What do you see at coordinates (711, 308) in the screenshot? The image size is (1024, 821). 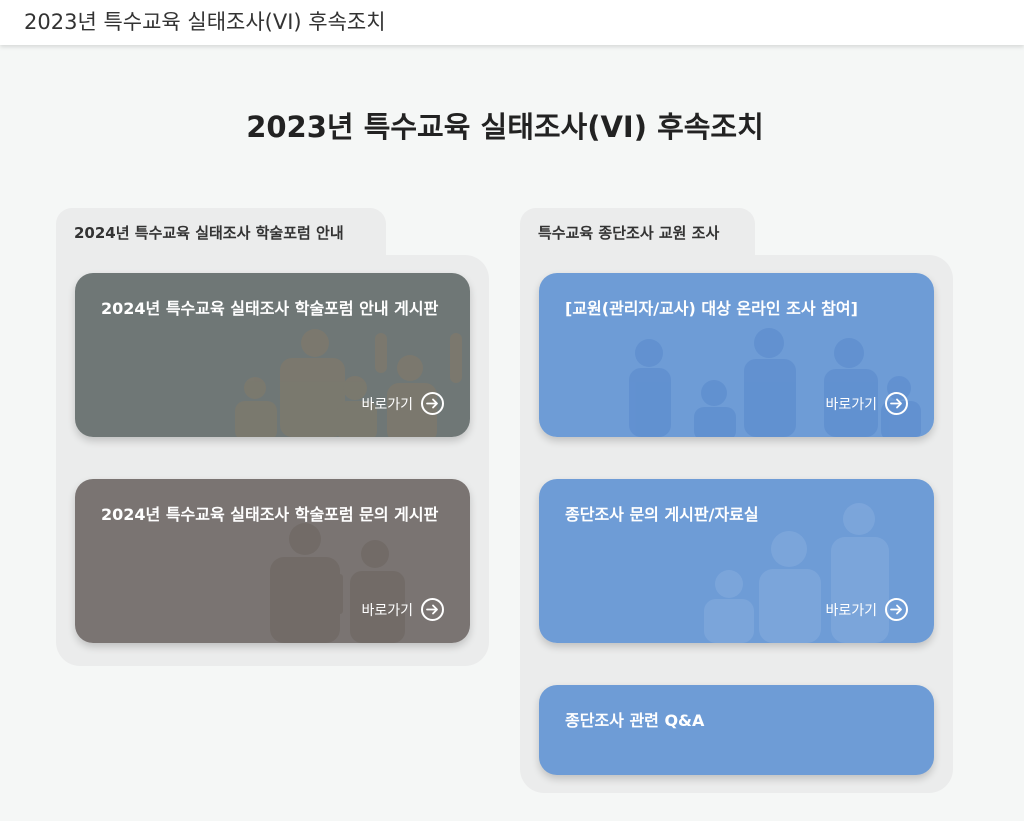 I see `card-title: [교원(관리자/교사) 대상 온라인 조사 참여]` at bounding box center [711, 308].